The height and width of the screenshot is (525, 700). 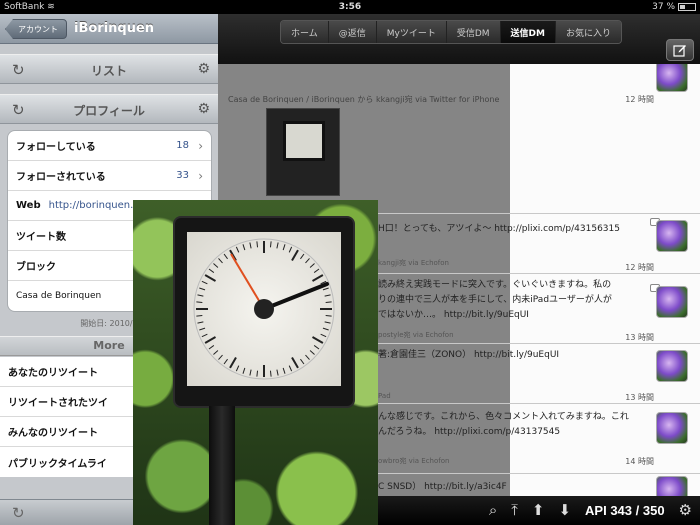 What do you see at coordinates (28, 205) in the screenshot?
I see `row-label: Web` at bounding box center [28, 205].